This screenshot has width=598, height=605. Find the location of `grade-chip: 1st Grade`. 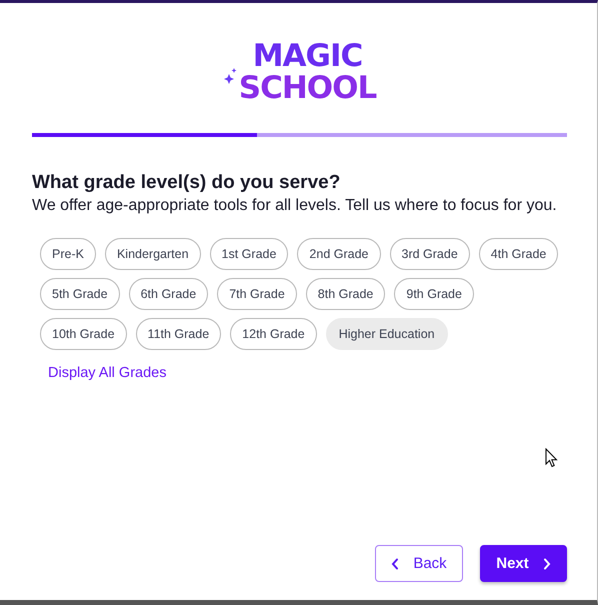

grade-chip: 1st Grade is located at coordinates (249, 254).